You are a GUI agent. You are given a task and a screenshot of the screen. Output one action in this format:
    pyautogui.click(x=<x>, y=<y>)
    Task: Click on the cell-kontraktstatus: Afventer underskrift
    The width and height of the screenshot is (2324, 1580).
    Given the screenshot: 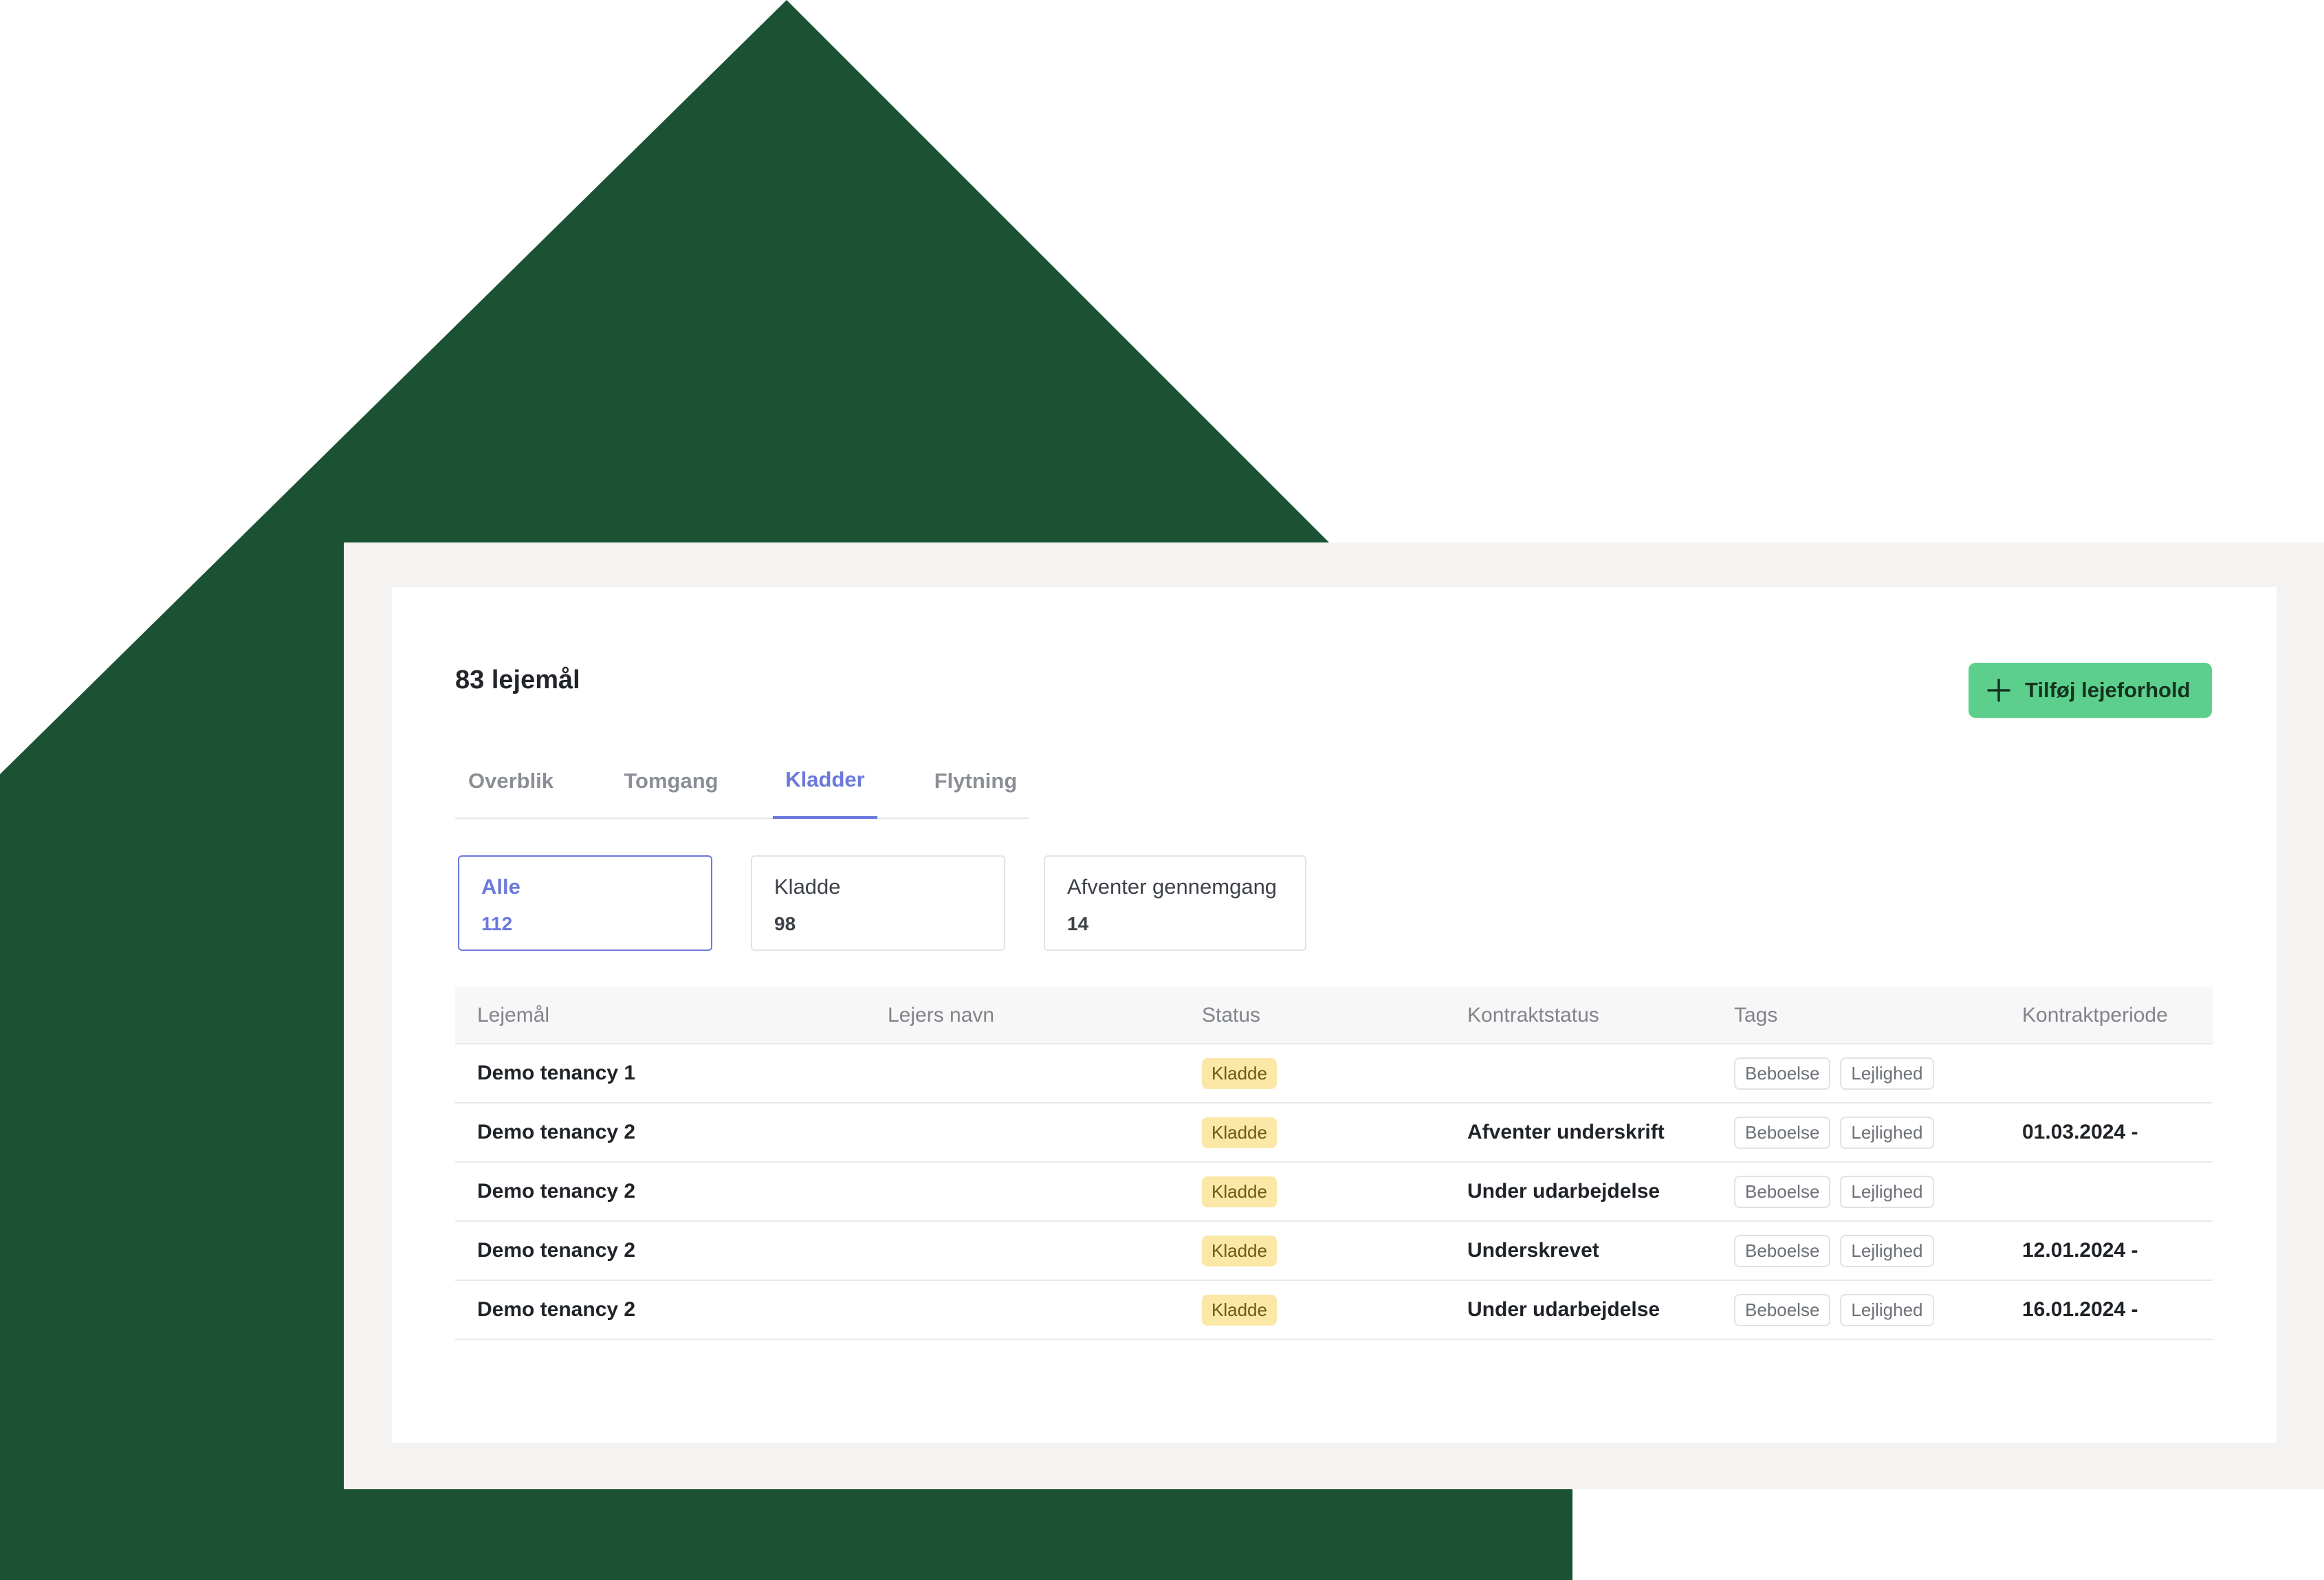 What is the action you would take?
    pyautogui.click(x=1566, y=1132)
    